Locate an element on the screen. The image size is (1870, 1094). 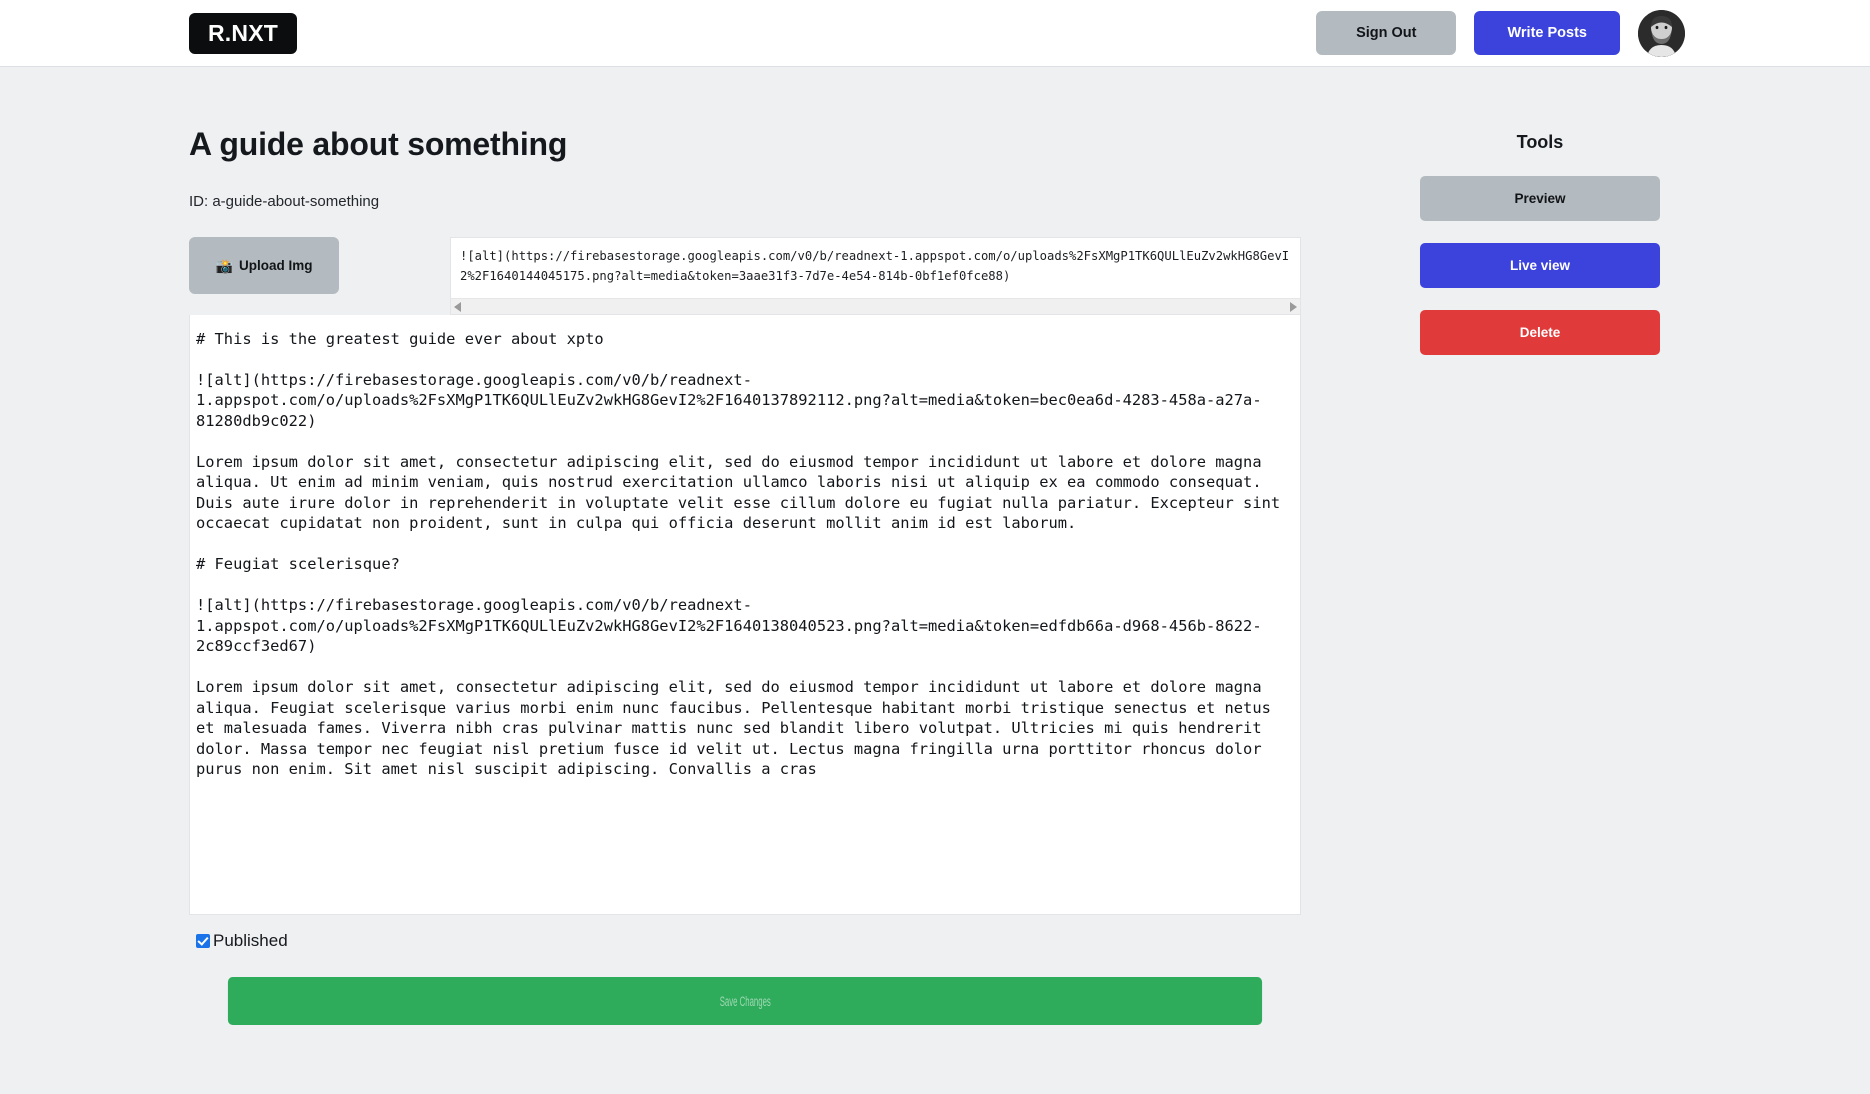
save-changes-button: Save Changes is located at coordinates (745, 1001).